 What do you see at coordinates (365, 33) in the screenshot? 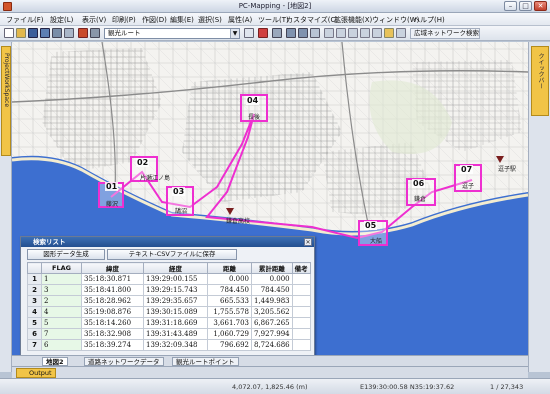
I see `list-icon` at bounding box center [365, 33].